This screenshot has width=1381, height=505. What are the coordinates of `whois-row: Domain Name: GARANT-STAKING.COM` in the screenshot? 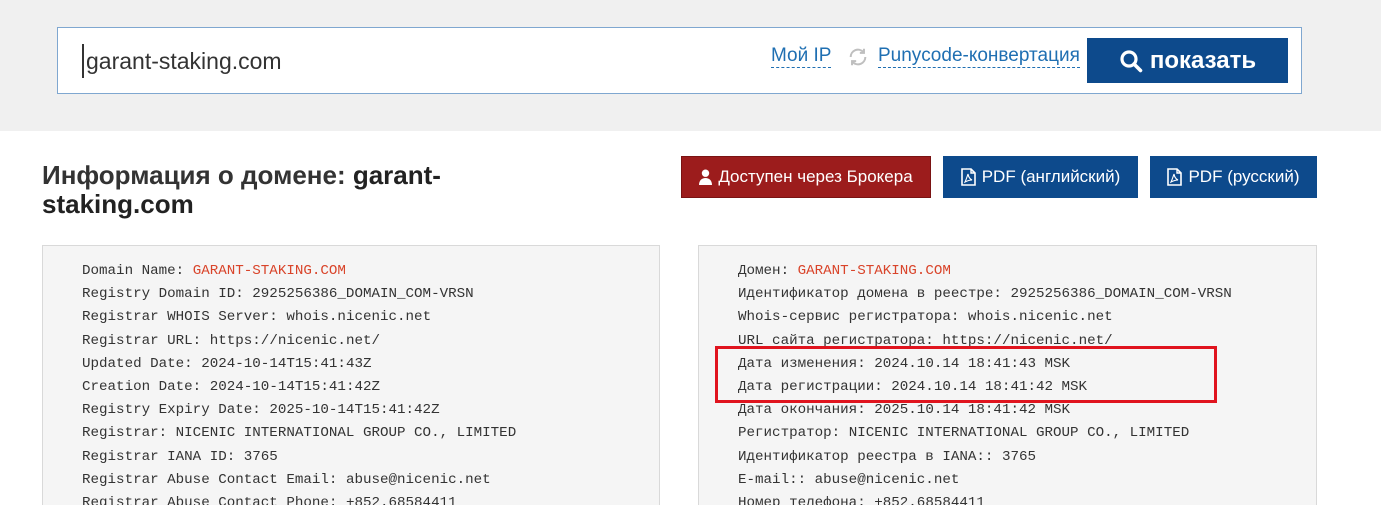 It's located at (370, 271).